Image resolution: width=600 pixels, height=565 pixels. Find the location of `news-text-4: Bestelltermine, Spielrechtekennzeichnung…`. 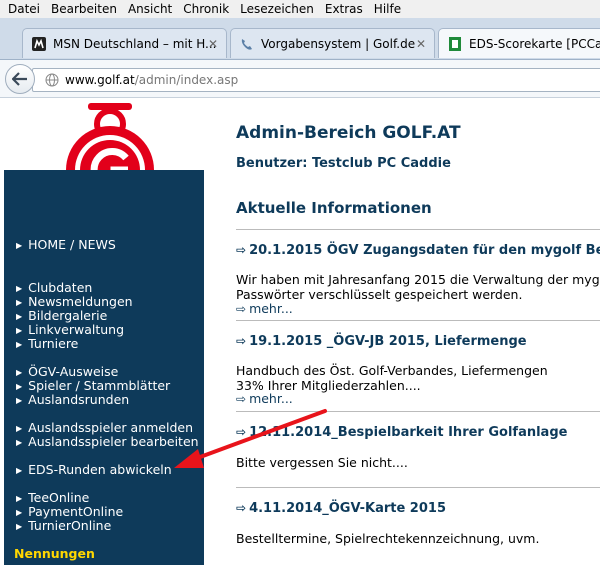

news-text-4: Bestelltermine, Spielrechtekennzeichnung… is located at coordinates (388, 538).